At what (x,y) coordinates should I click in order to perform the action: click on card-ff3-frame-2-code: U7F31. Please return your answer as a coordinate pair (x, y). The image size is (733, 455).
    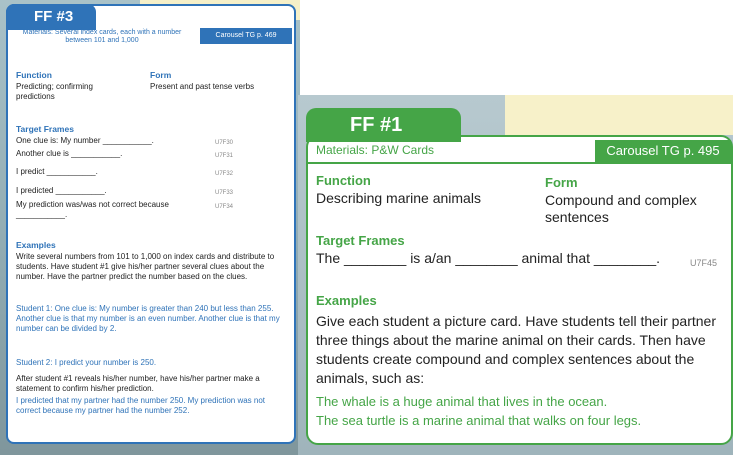
    Looking at the image, I should click on (224, 156).